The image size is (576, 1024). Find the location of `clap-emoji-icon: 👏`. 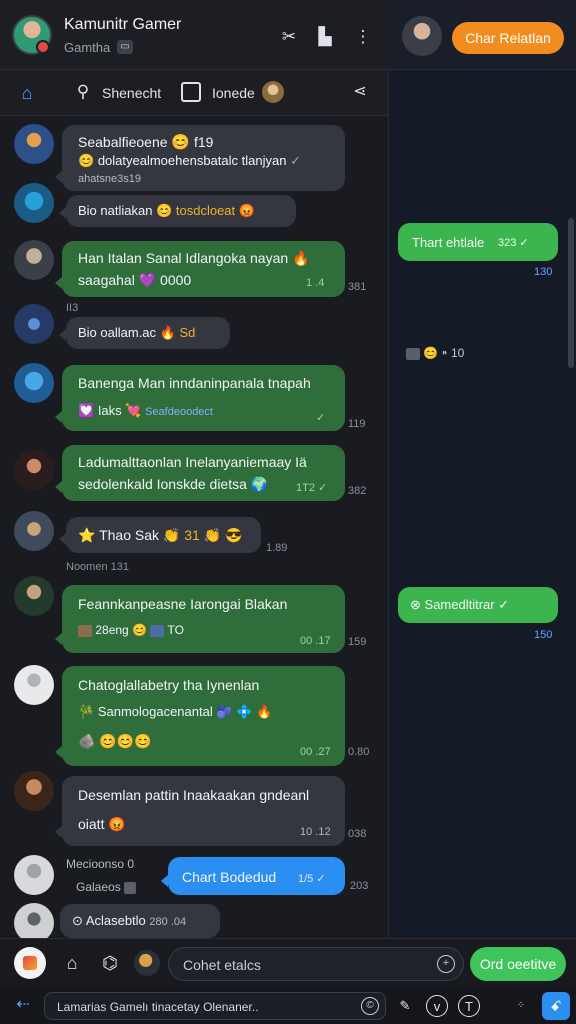

clap-emoji-icon: 👏 is located at coordinates (171, 535).